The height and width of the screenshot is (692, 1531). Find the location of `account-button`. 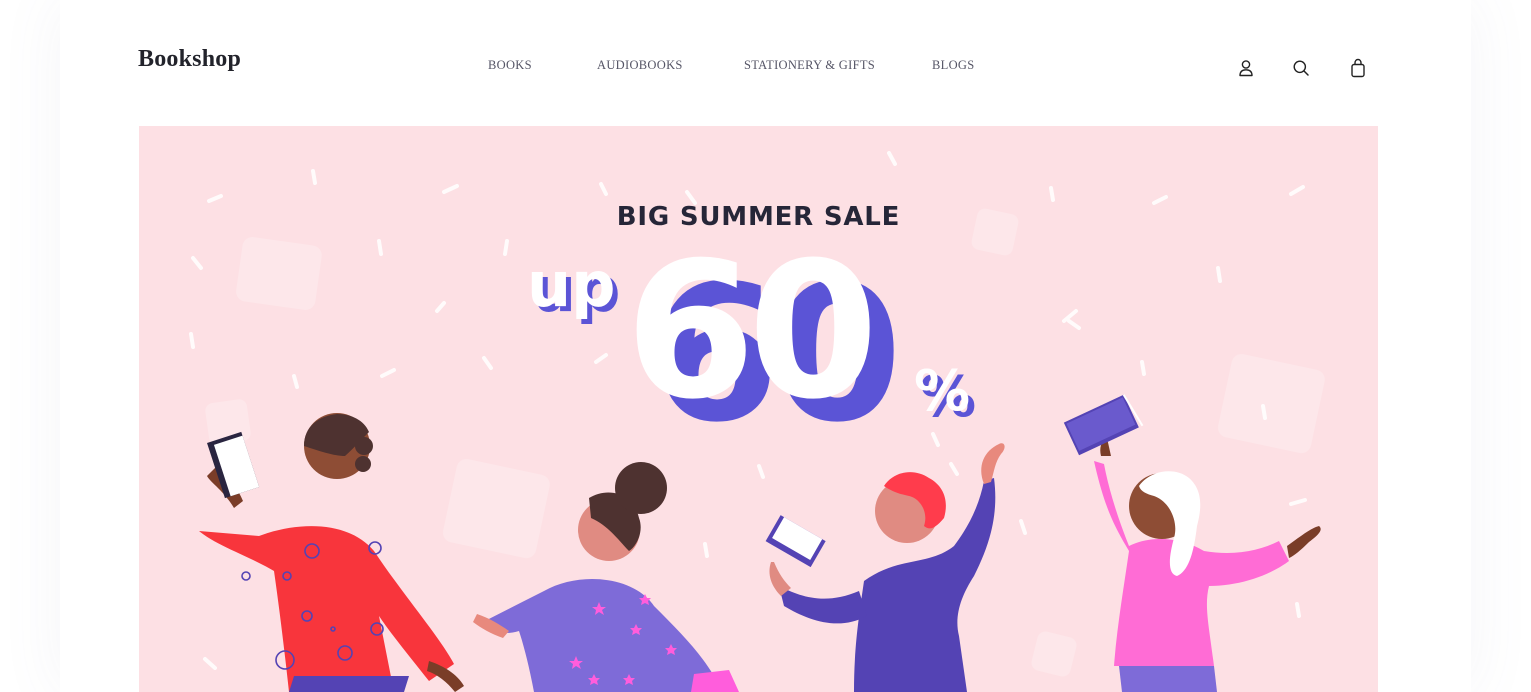

account-button is located at coordinates (1246, 68).